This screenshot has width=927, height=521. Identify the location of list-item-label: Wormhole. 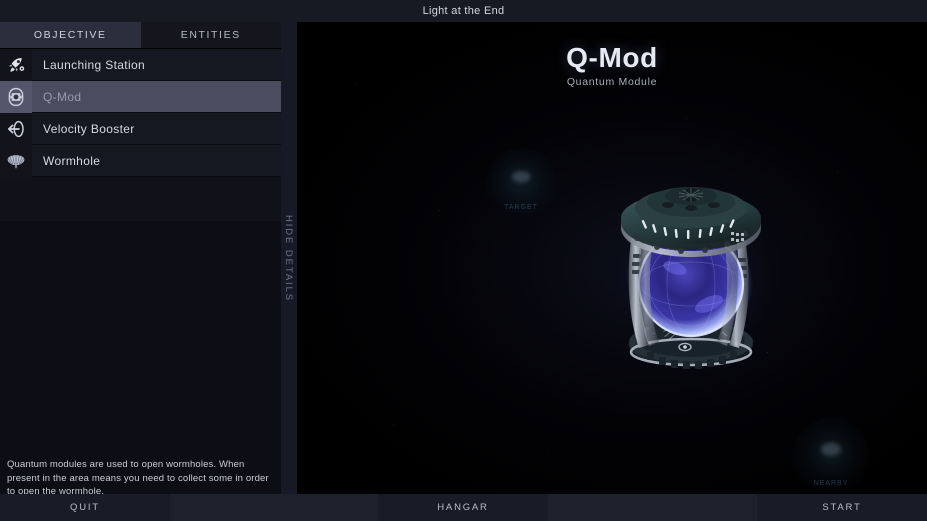
(72, 160).